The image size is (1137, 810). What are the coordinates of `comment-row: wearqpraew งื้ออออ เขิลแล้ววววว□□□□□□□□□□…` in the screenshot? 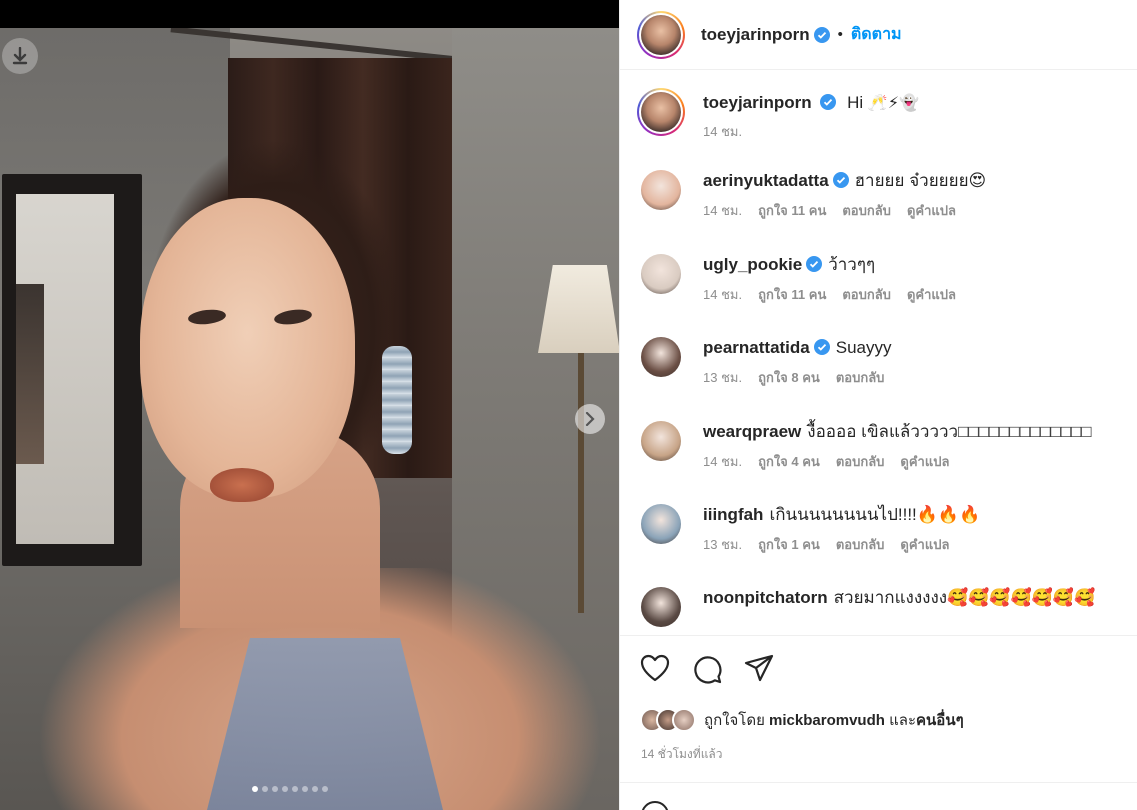 It's located at (864, 446).